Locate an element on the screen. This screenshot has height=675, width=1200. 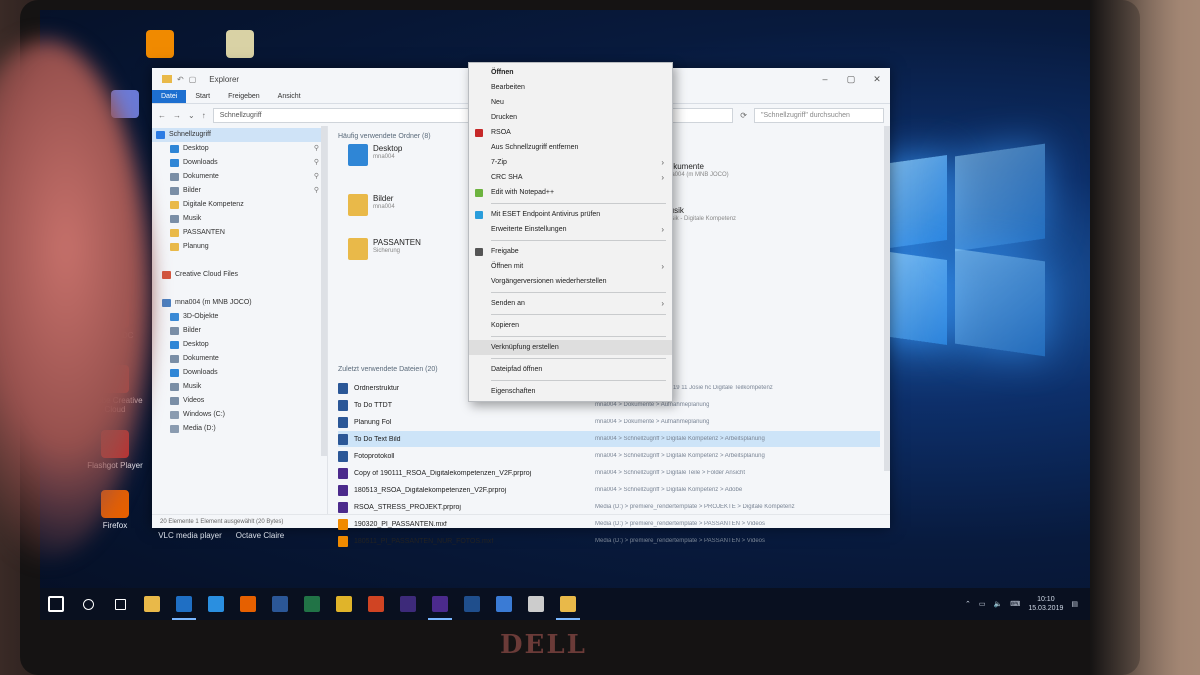
nav-item: PASSANTEN is located at coordinates (239, 233).